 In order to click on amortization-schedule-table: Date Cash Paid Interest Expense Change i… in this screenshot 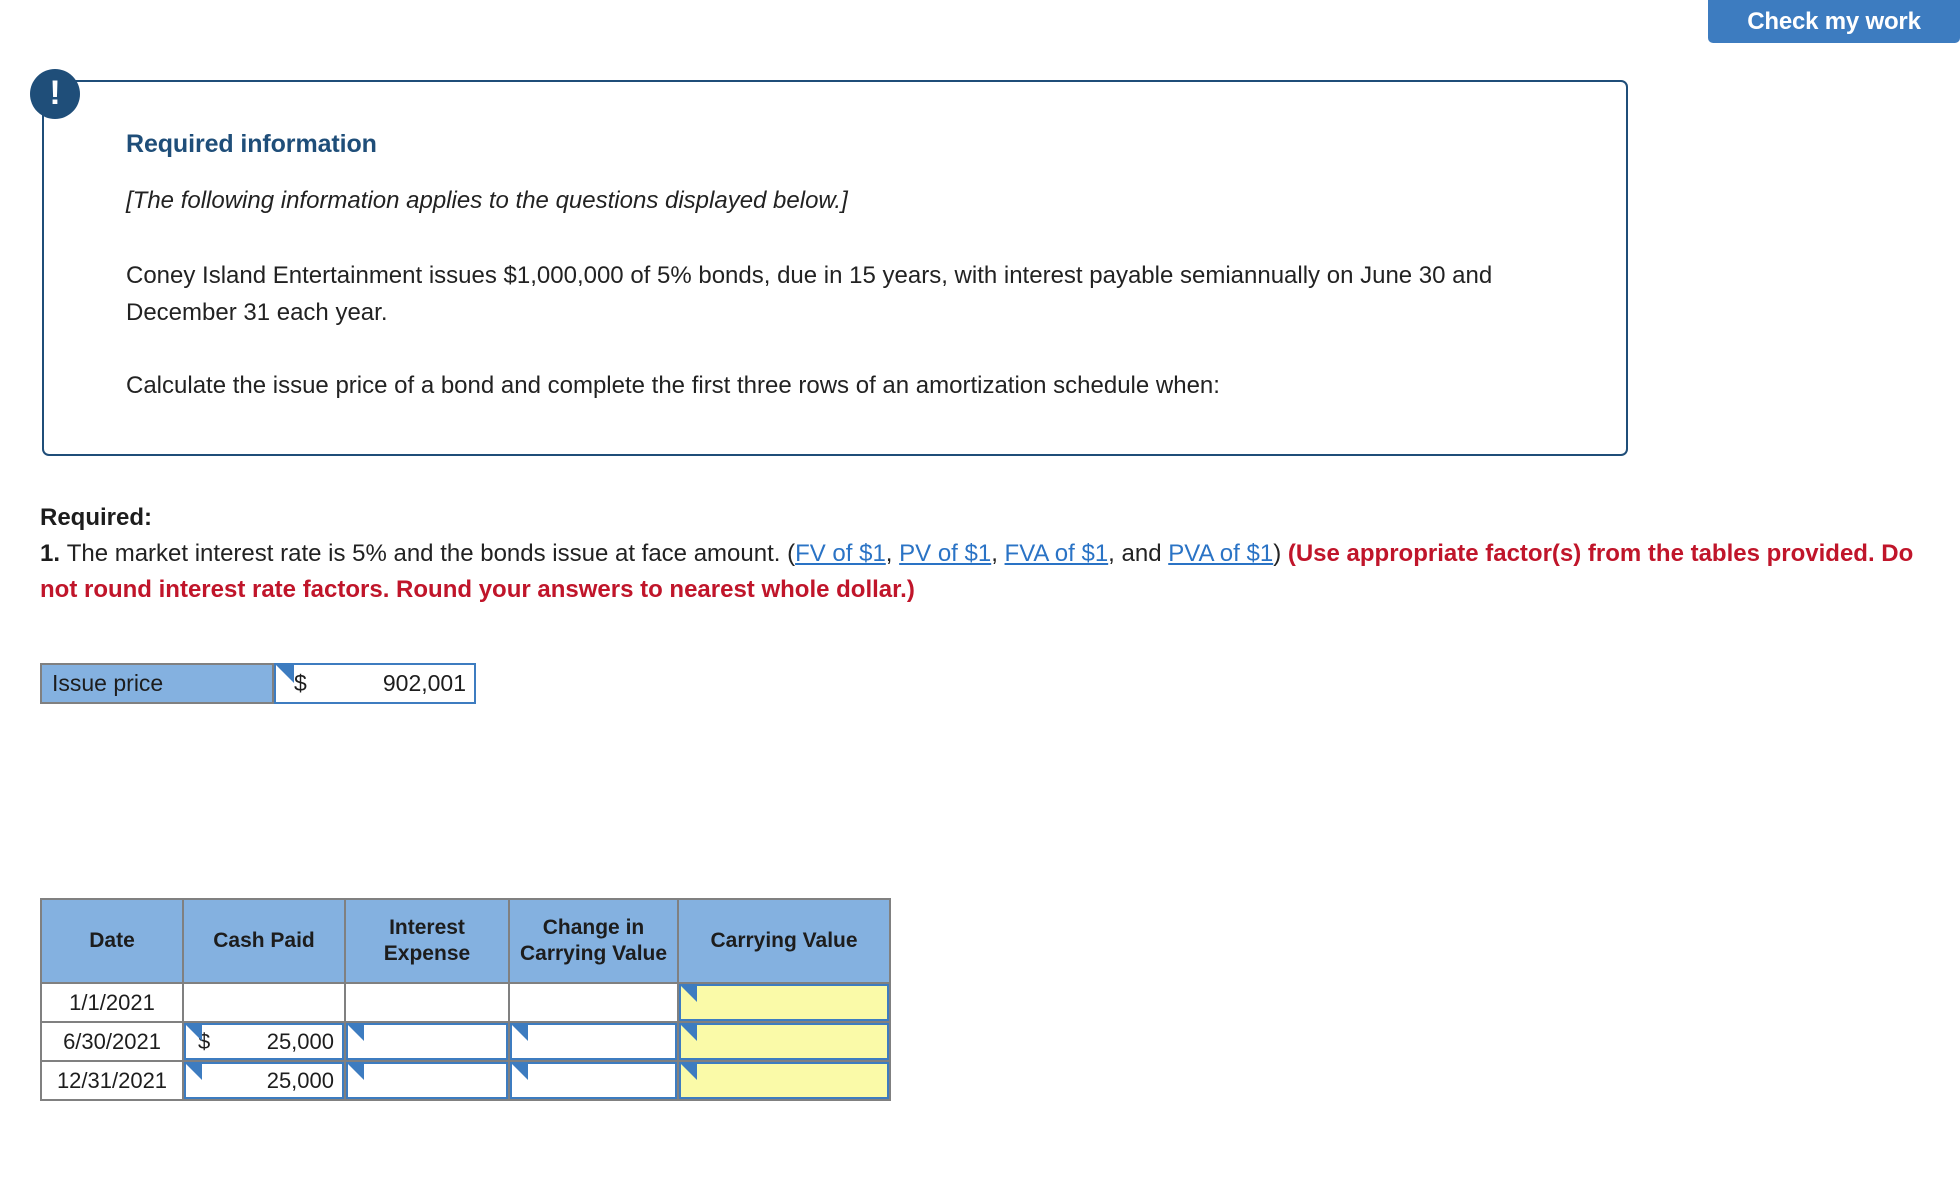, I will do `click(465, 999)`.